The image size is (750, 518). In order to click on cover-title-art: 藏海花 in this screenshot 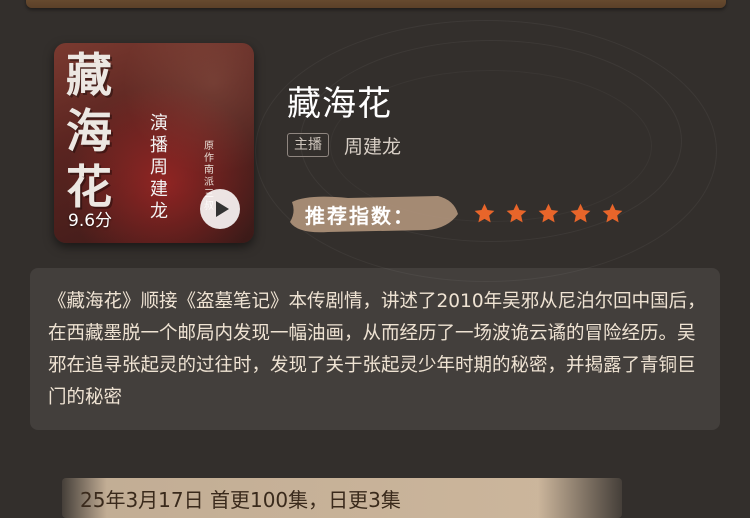, I will do `click(89, 131)`.